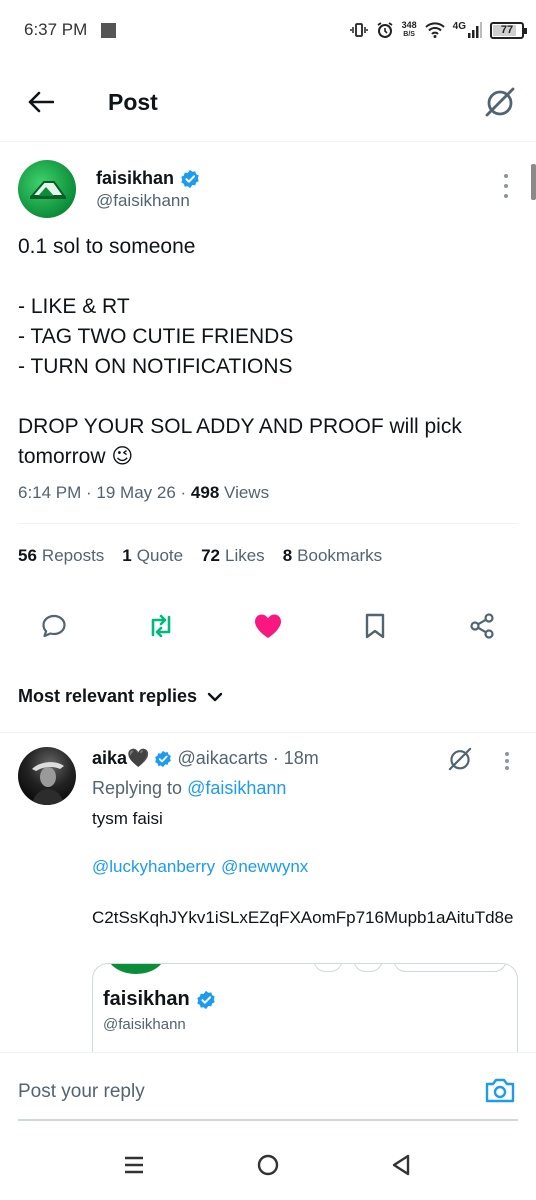 This screenshot has width=536, height=1200. I want to click on reply-author-name: aika🖤, so click(120, 758).